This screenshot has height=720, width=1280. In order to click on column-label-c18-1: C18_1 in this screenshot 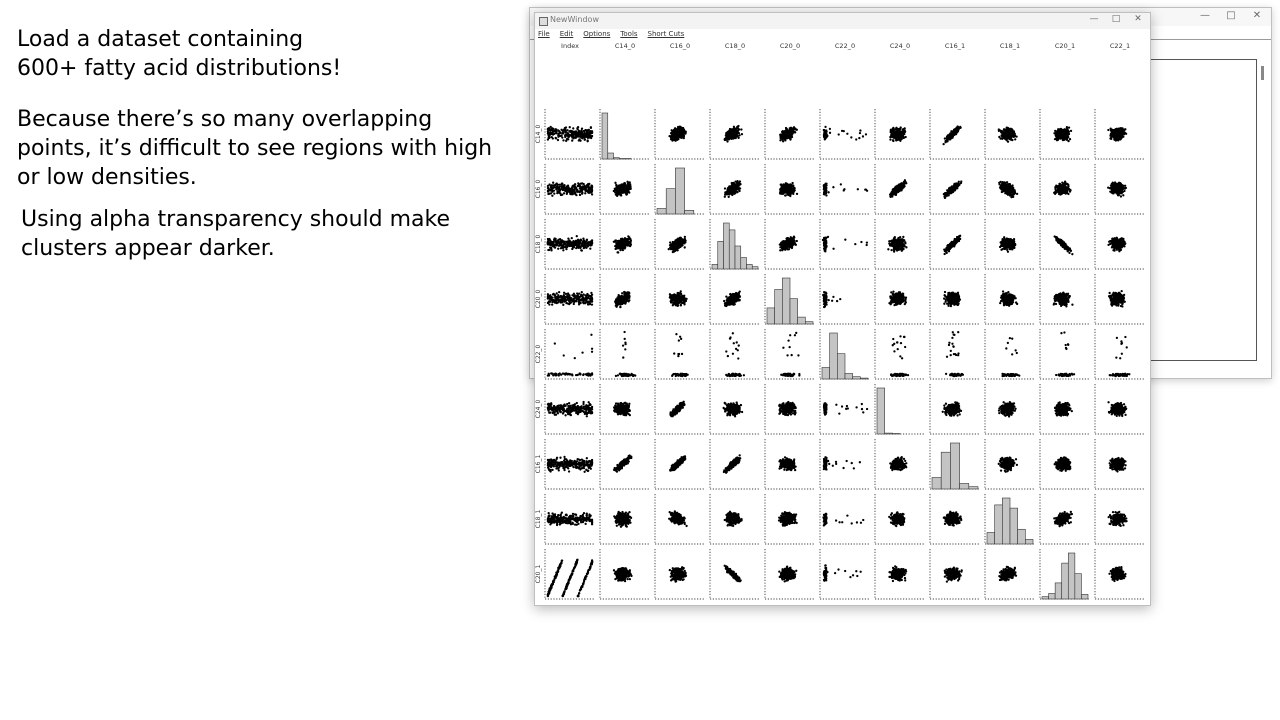, I will do `click(1010, 46)`.